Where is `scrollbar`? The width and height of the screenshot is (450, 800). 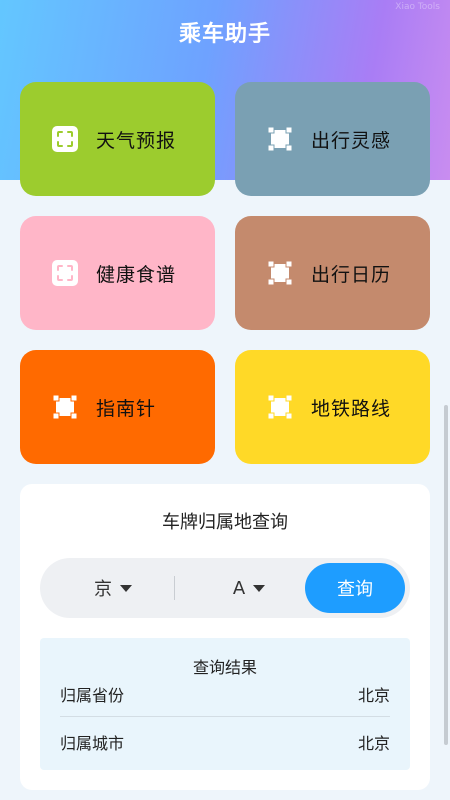
scrollbar is located at coordinates (446, 575).